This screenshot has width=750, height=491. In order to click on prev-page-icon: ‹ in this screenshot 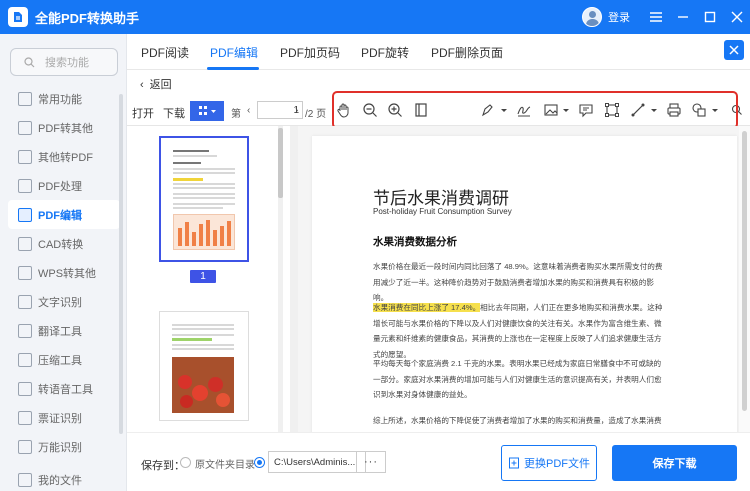, I will do `click(248, 110)`.